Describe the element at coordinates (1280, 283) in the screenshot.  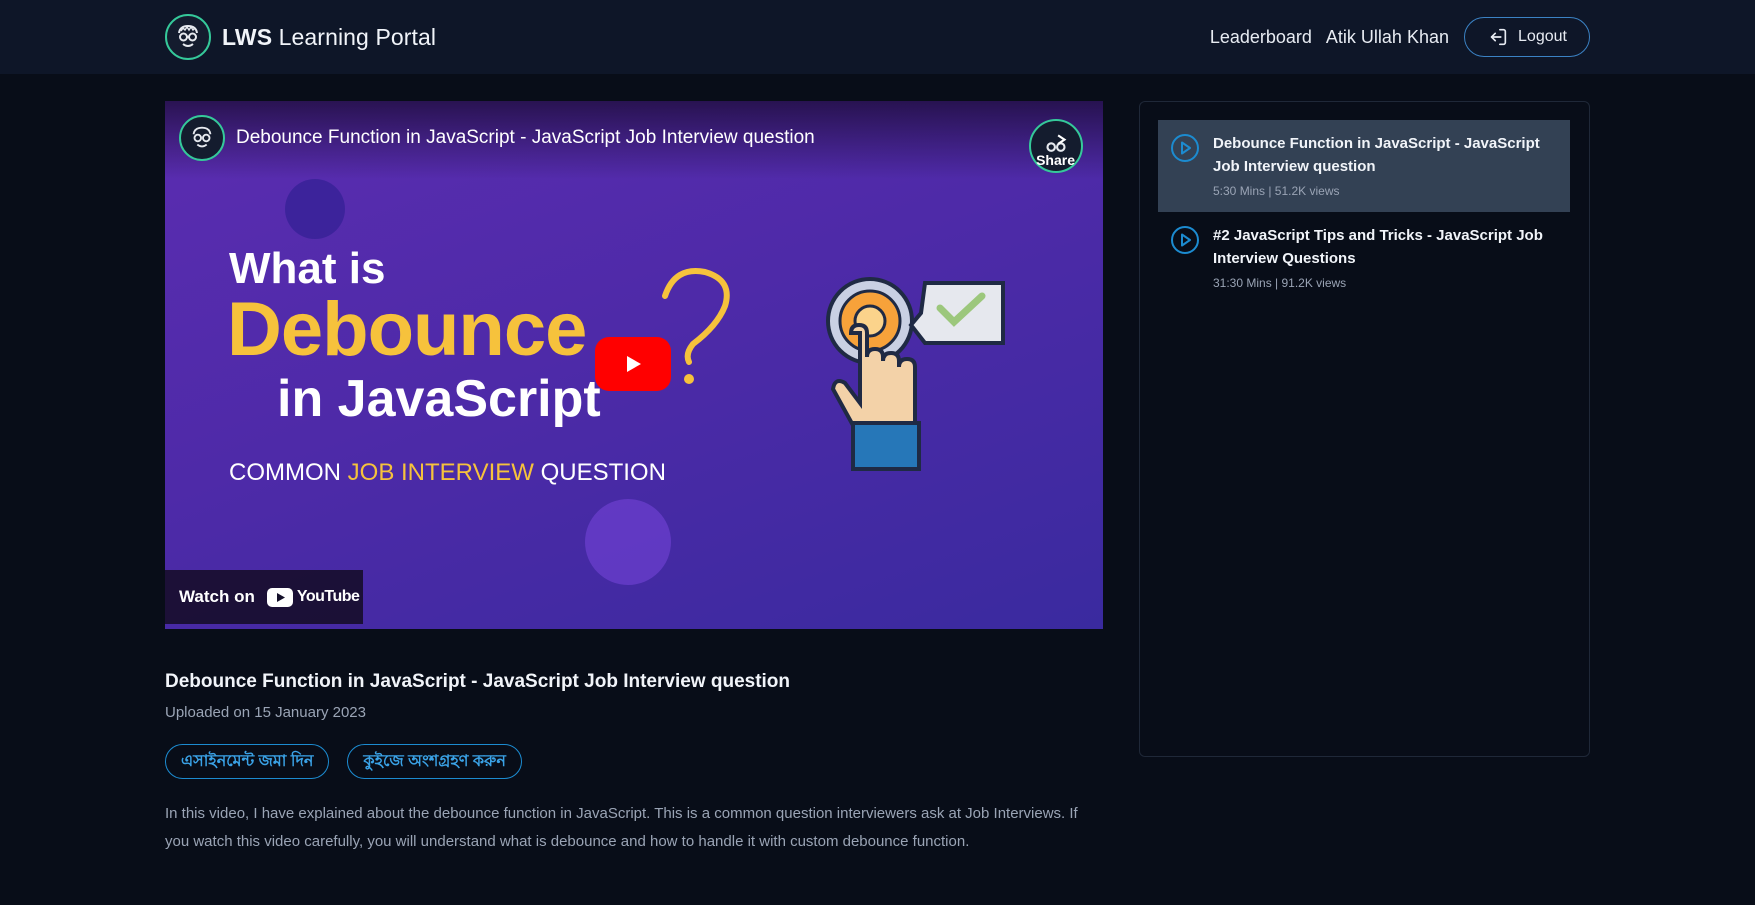
I see `playlist-item-meta: 31:30 Mins | 91.2K views` at that location.